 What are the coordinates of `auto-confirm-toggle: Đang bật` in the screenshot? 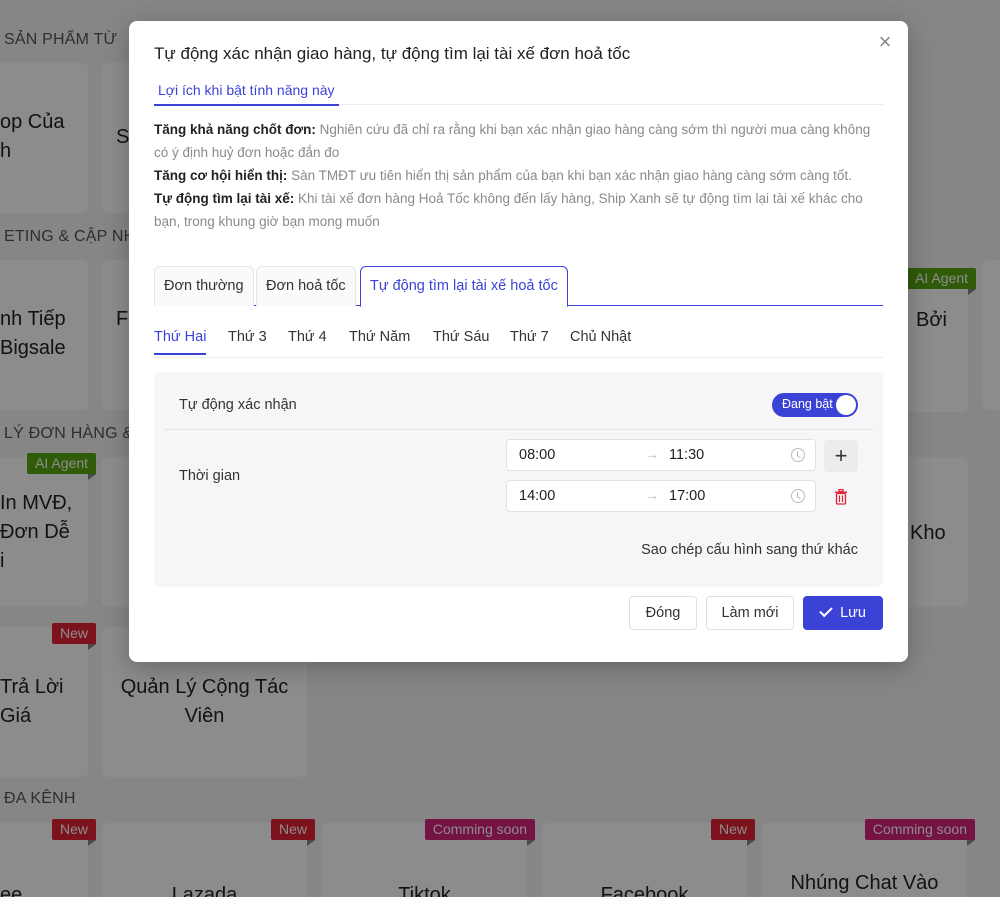 It's located at (815, 405).